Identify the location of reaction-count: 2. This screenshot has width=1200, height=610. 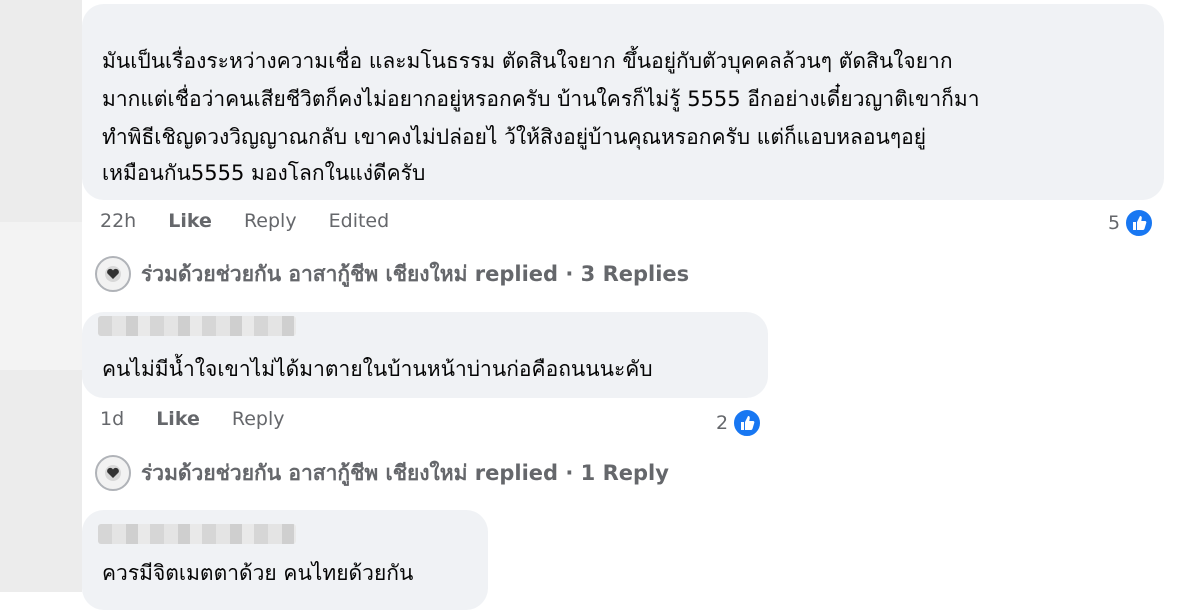
(722, 423).